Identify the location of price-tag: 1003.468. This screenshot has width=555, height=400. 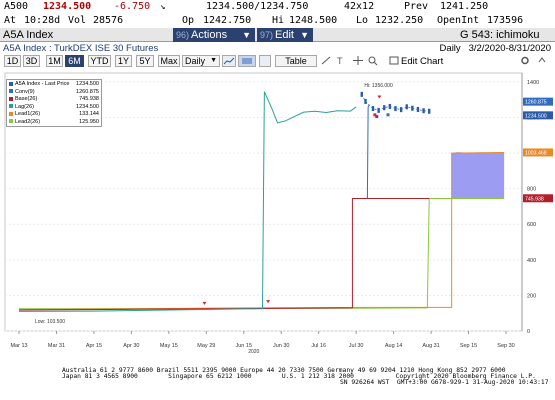
(538, 152).